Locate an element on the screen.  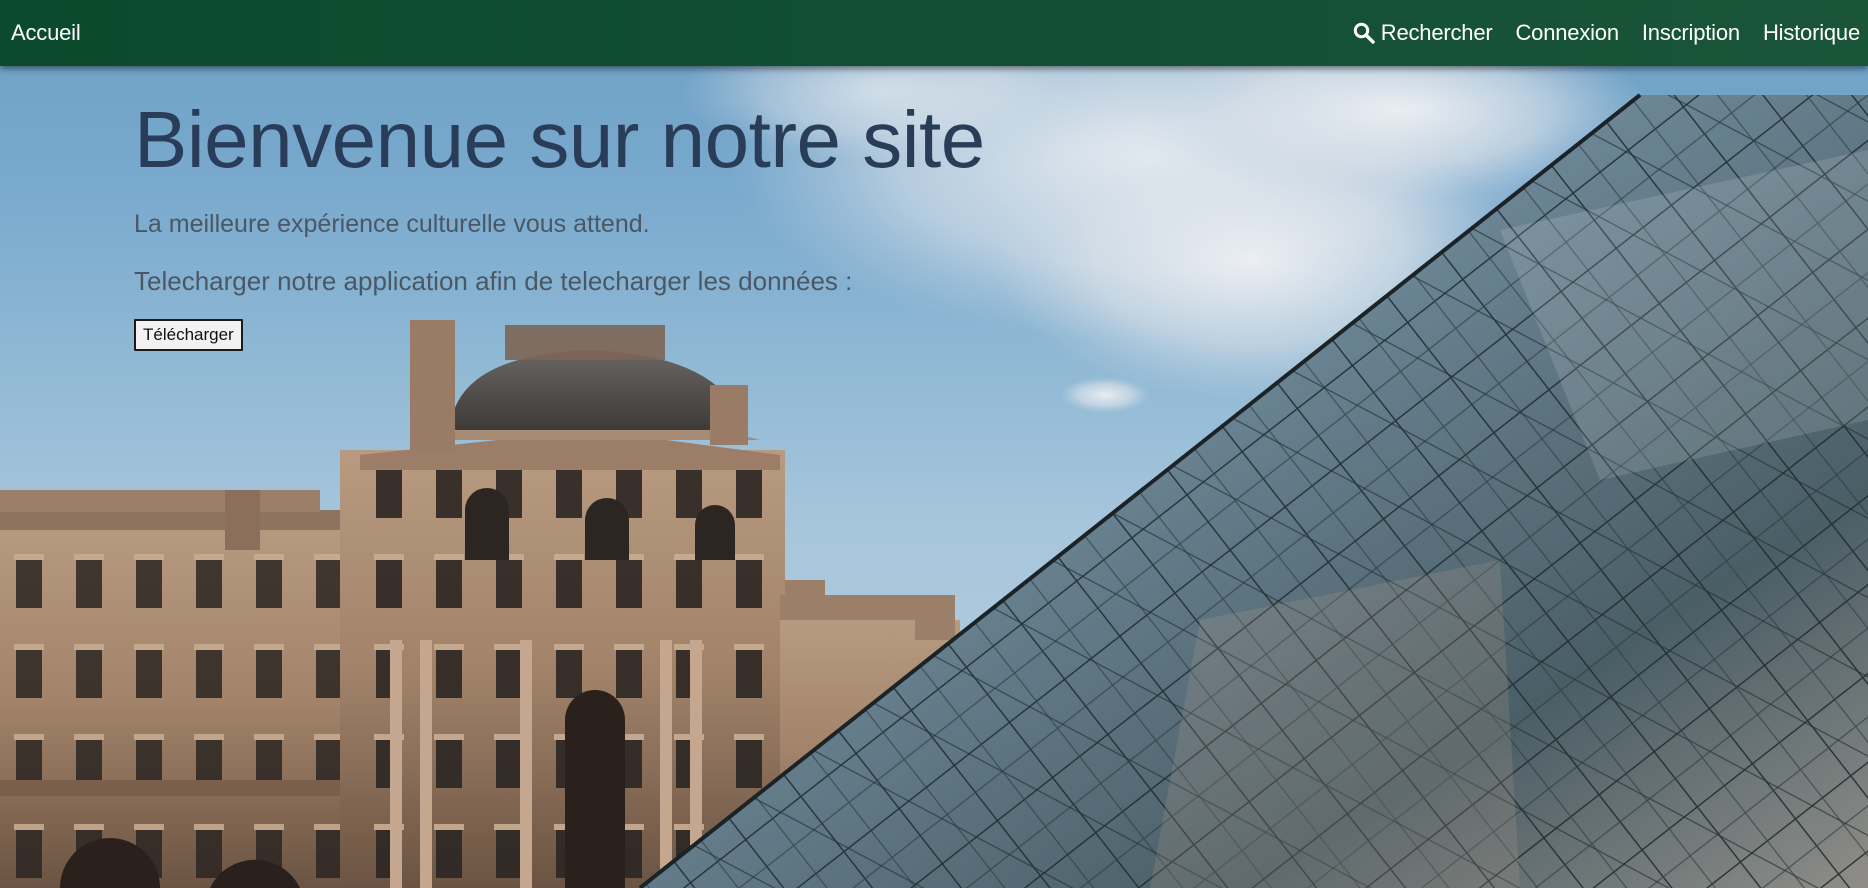
download-button: Télécharger is located at coordinates (188, 335).